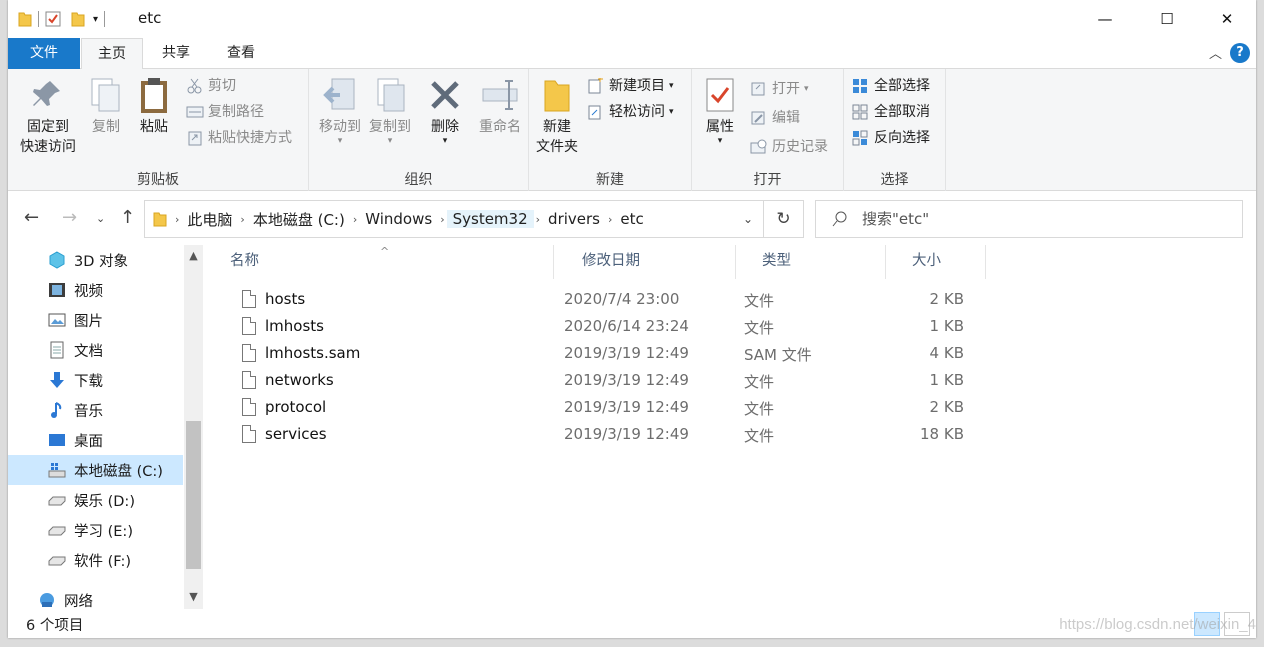 The width and height of the screenshot is (1264, 647). I want to click on scrollbar-thumb, so click(193, 495).